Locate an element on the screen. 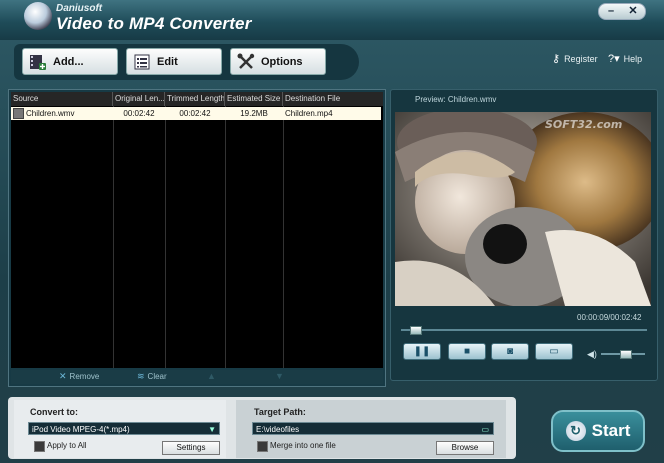 The height and width of the screenshot is (463, 664). target-path-value: E:\videofiles is located at coordinates (278, 429).